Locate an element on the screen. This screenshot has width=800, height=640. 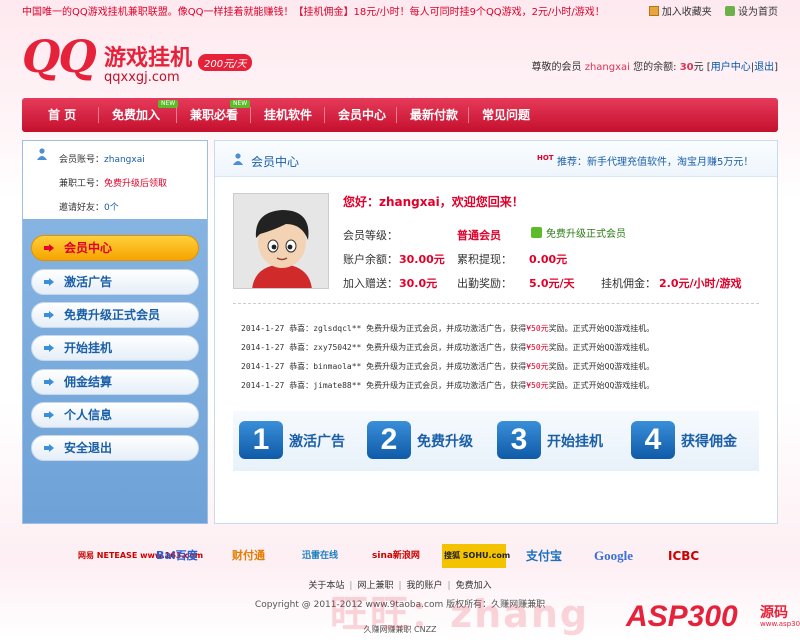
header-username: zhangxai is located at coordinates (607, 67).